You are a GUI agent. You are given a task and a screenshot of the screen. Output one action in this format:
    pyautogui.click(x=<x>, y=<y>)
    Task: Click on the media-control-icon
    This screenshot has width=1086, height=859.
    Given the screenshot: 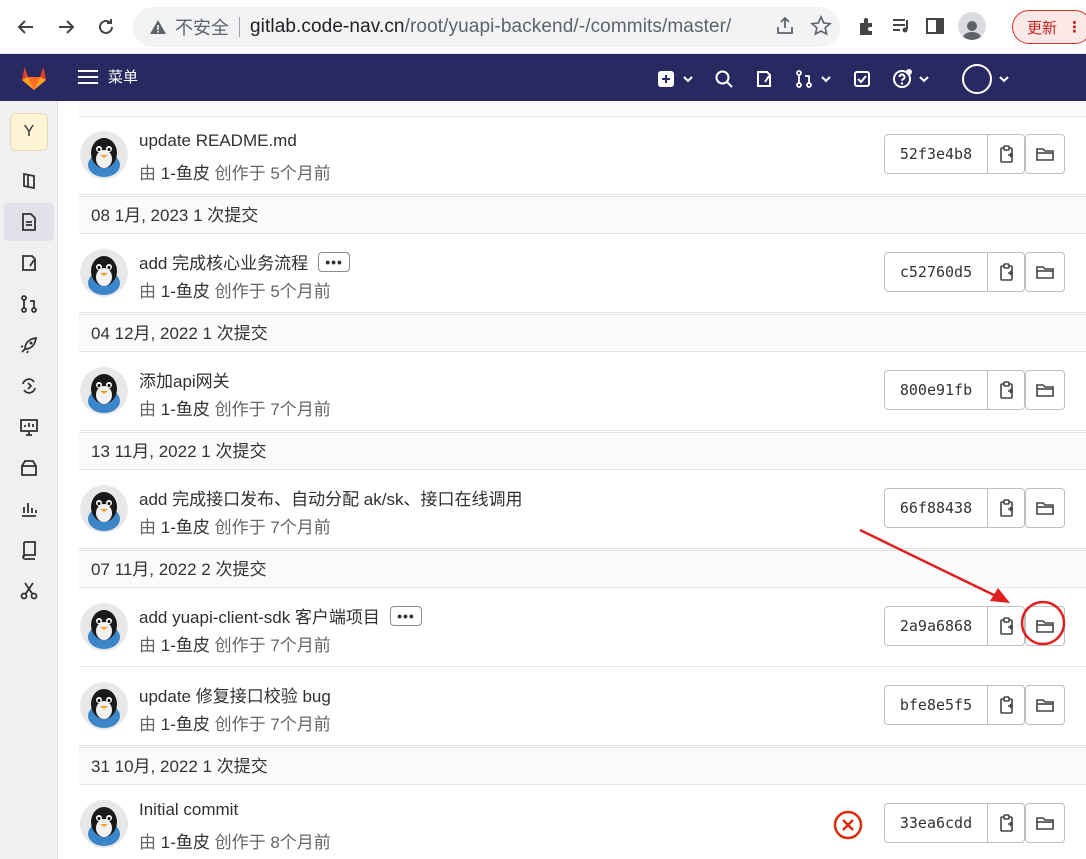 What is the action you would take?
    pyautogui.click(x=901, y=26)
    